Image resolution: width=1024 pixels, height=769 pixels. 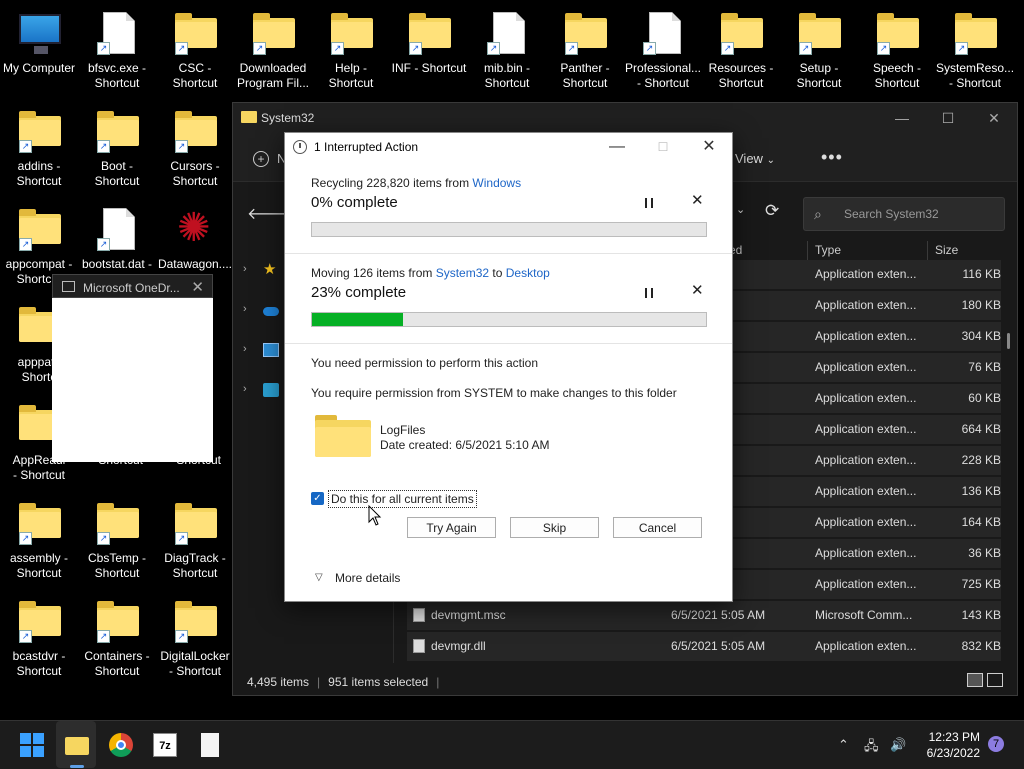 What do you see at coordinates (772, 211) in the screenshot?
I see `refresh-icon: ⟳` at bounding box center [772, 211].